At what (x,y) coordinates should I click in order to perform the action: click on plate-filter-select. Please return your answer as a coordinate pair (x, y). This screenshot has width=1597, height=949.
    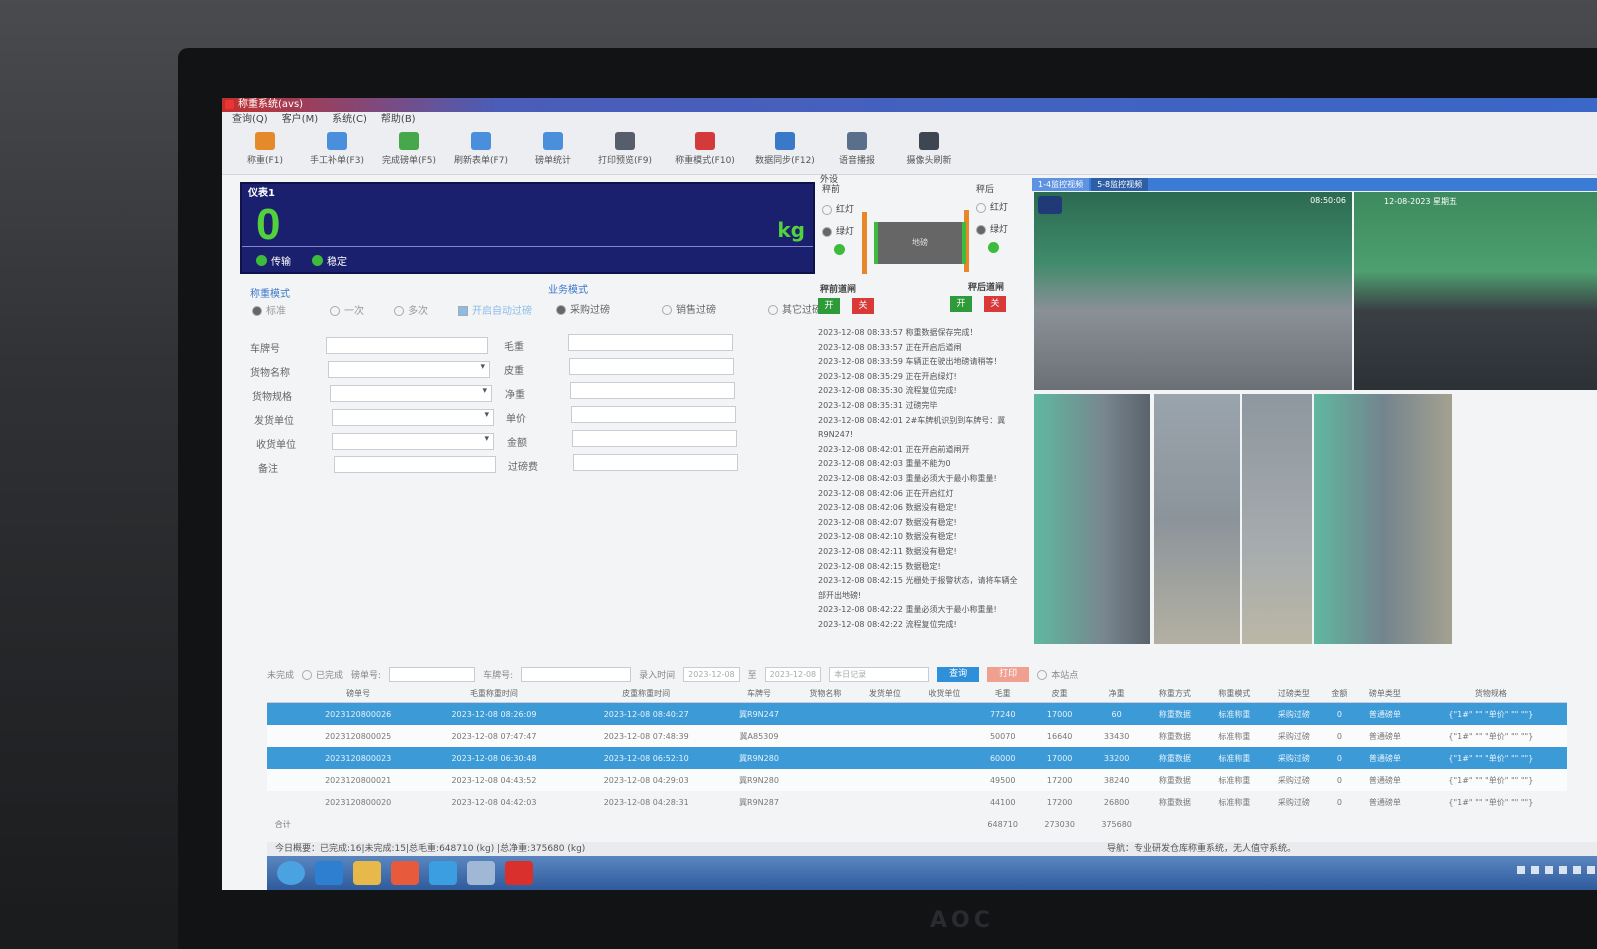
    Looking at the image, I should click on (576, 674).